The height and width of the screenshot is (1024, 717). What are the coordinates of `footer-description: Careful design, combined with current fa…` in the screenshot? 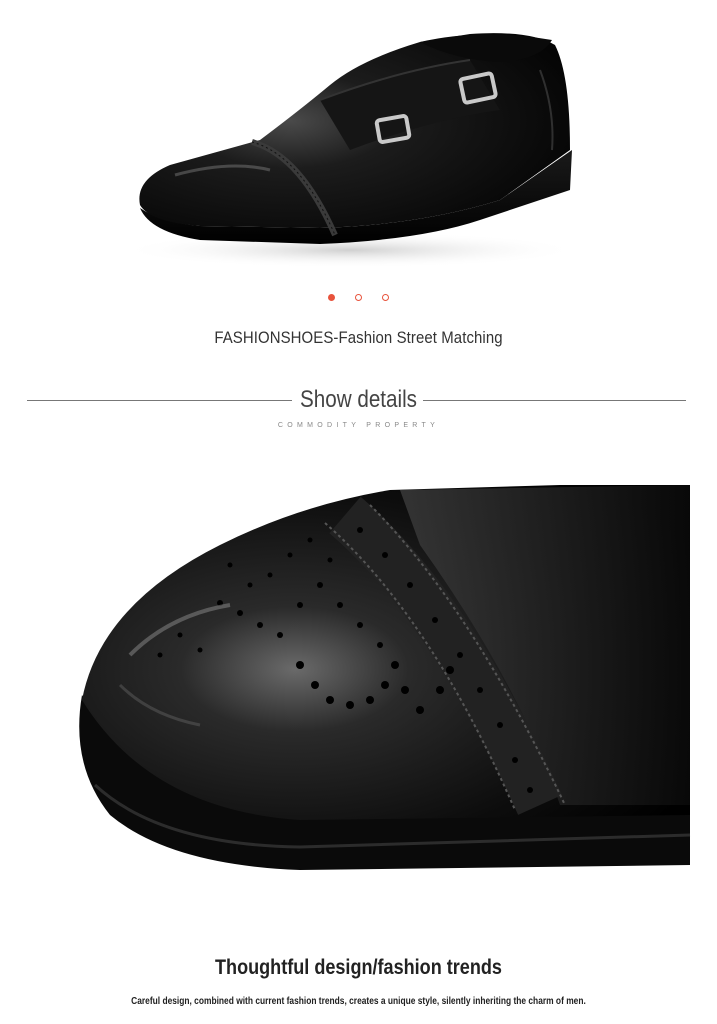 It's located at (358, 1001).